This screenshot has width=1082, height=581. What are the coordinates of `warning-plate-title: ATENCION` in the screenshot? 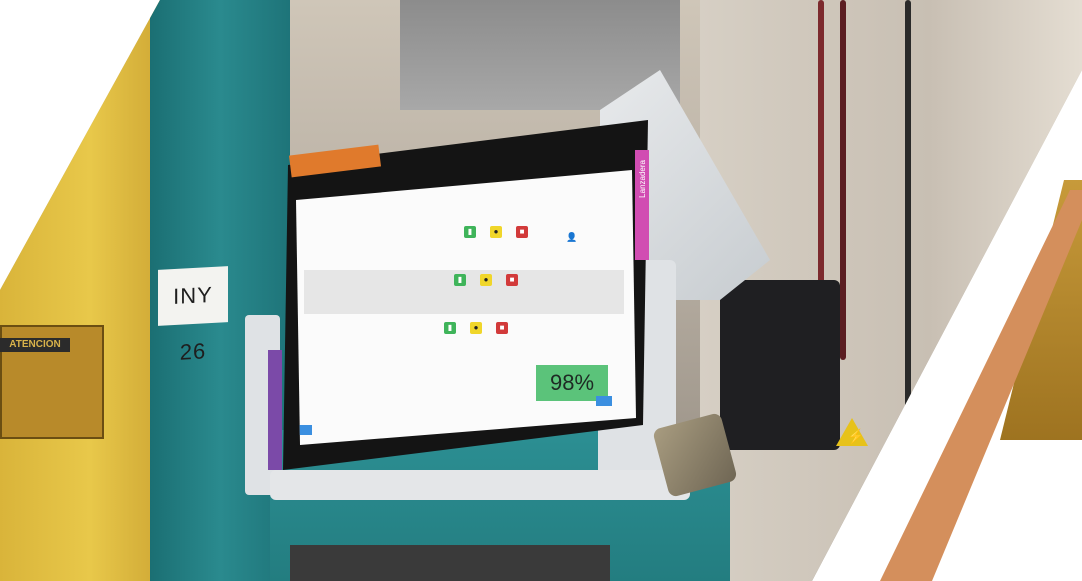 It's located at (35, 345).